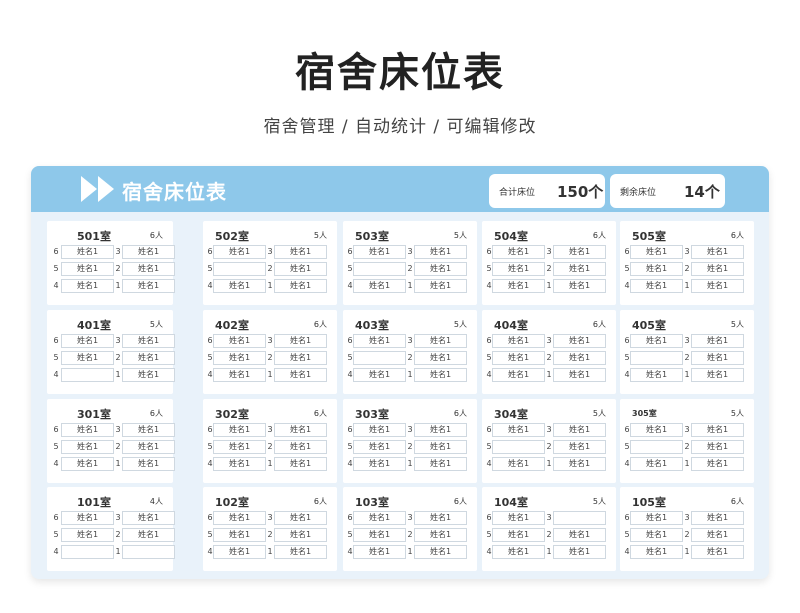  Describe the element at coordinates (702, 191) in the screenshot. I see `remaining-beds-value: 14个` at that location.